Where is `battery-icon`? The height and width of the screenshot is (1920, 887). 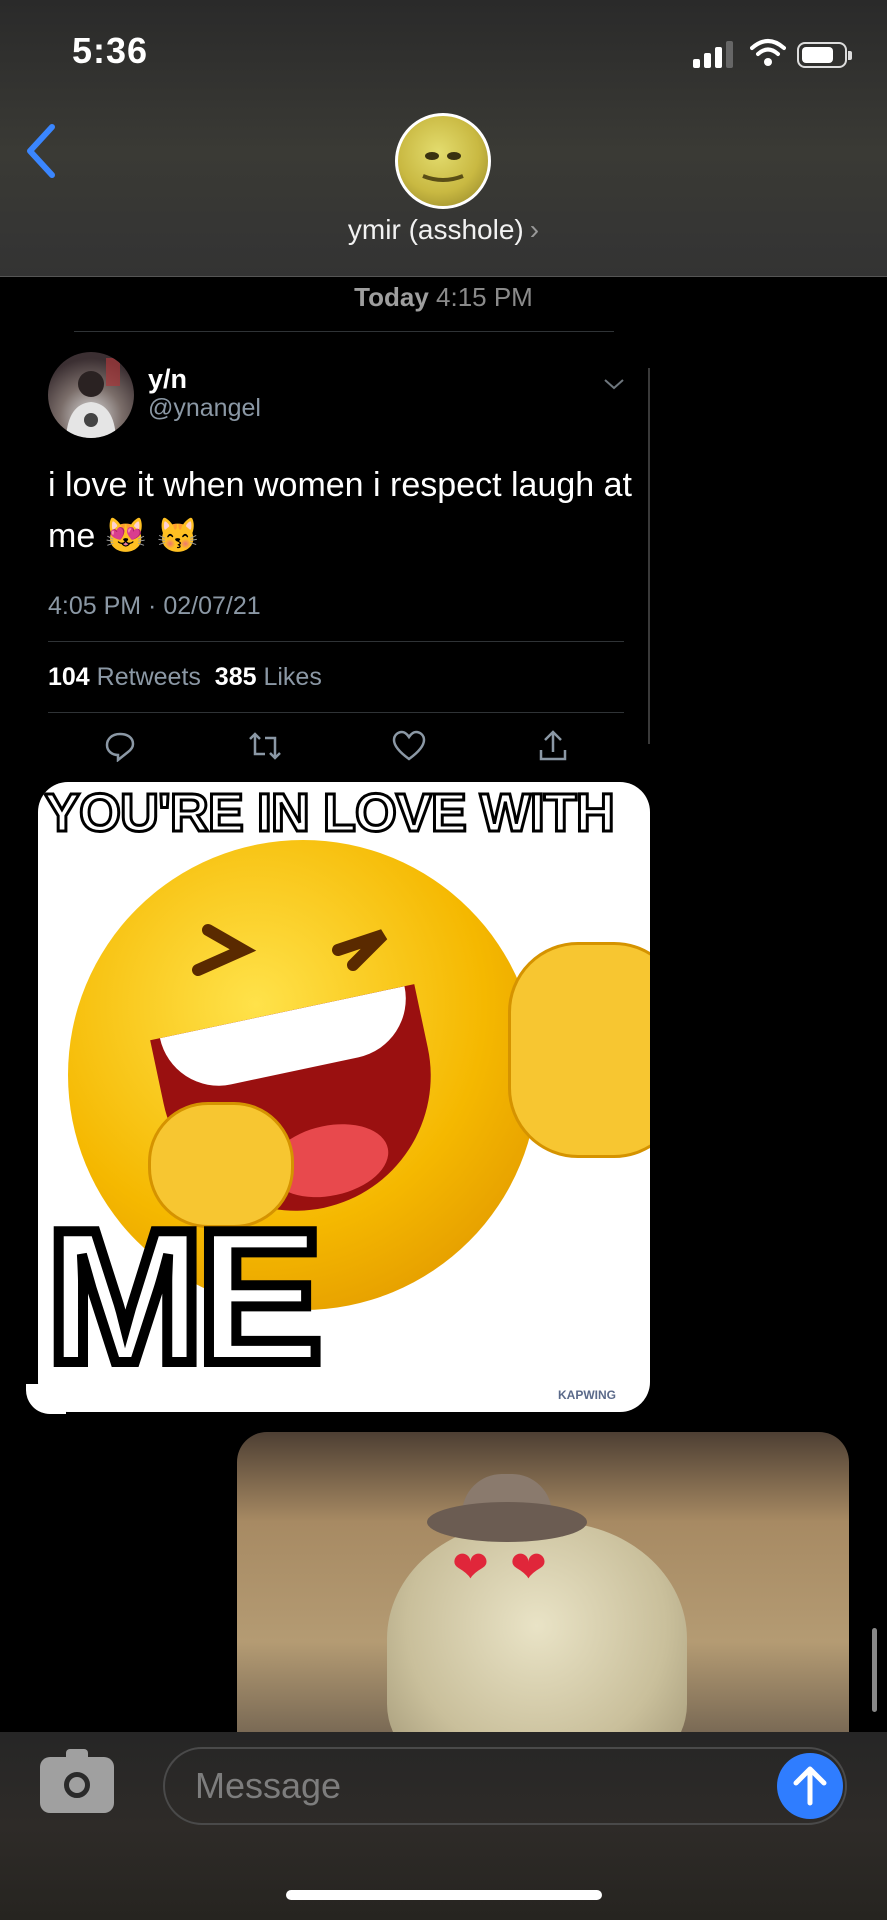 battery-icon is located at coordinates (824, 55).